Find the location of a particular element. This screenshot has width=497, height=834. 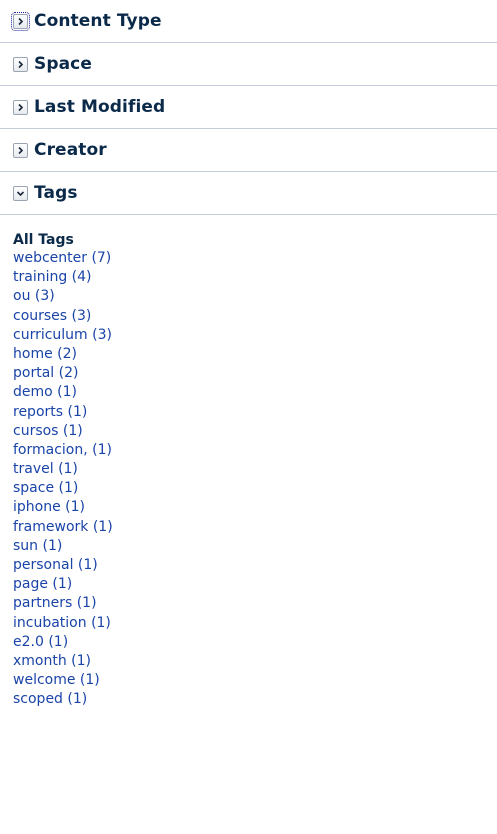

facet-label: Content Type is located at coordinates (98, 21).